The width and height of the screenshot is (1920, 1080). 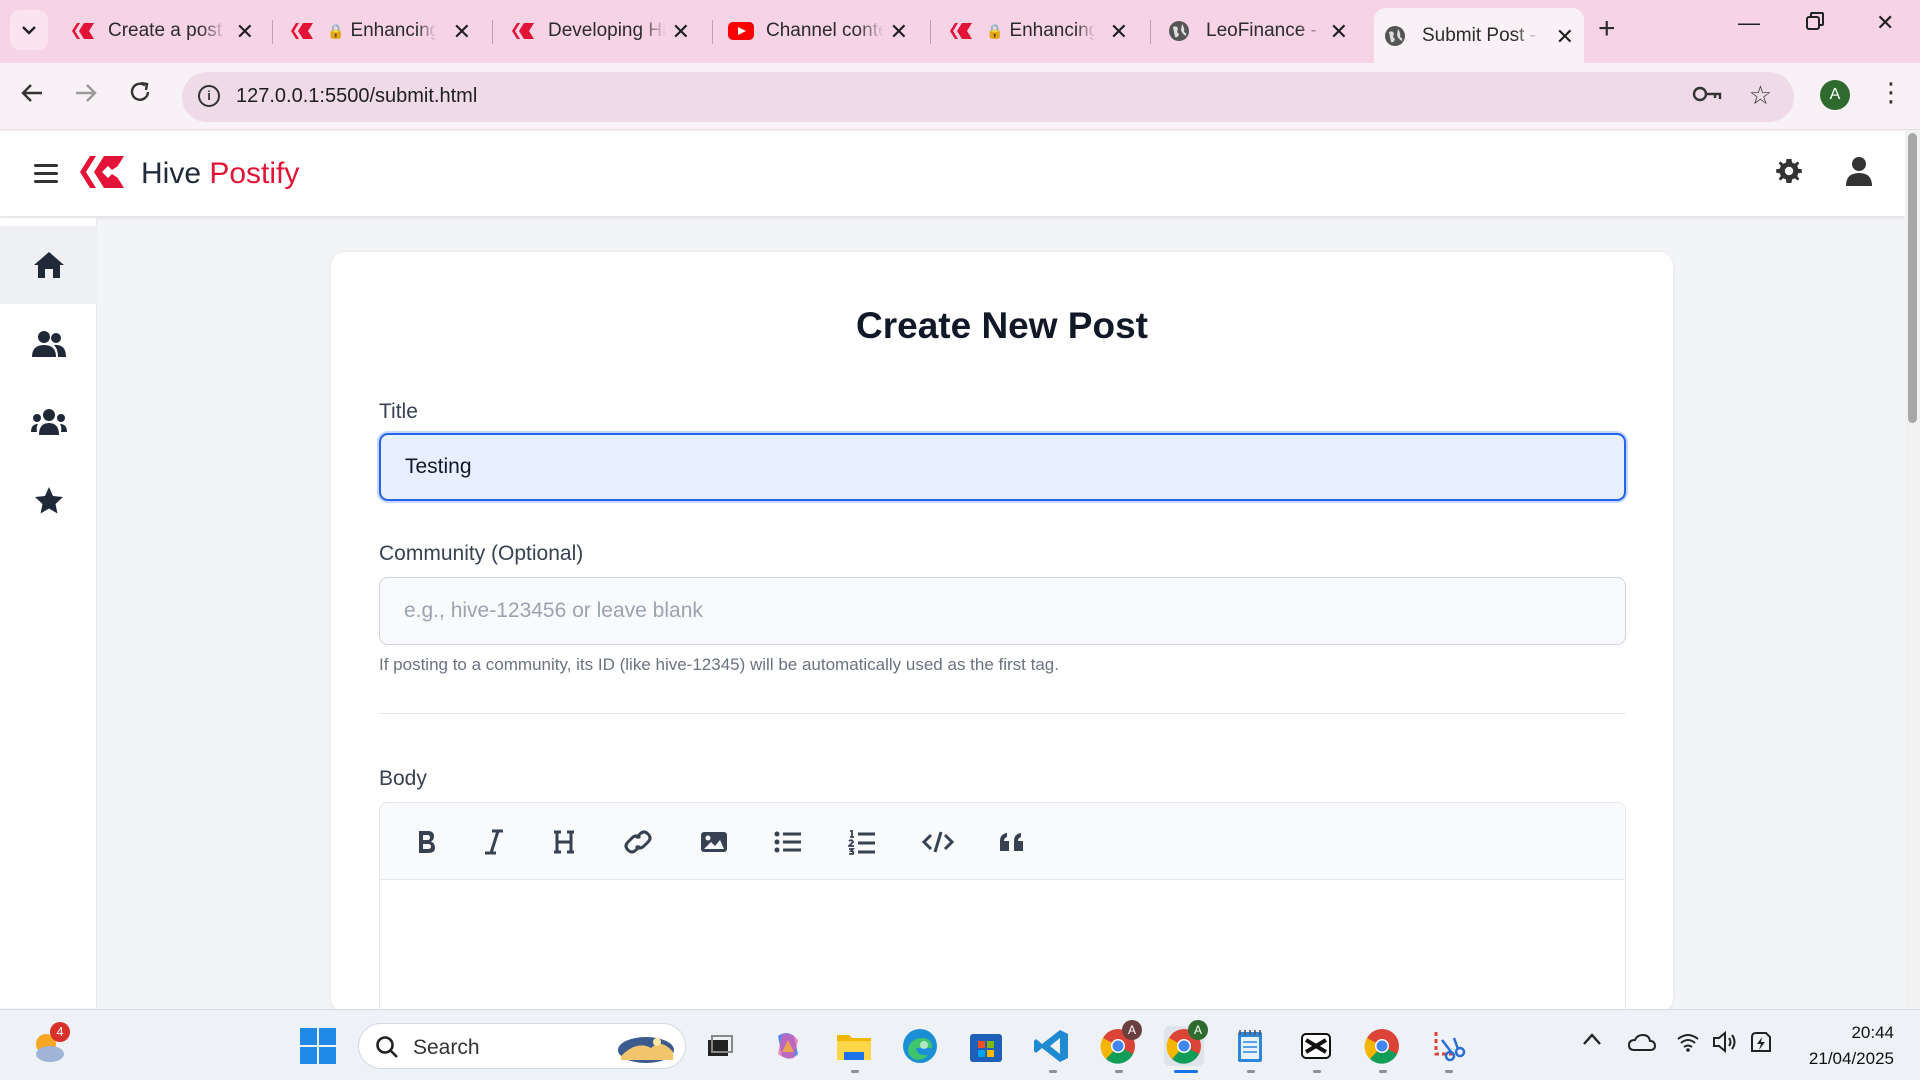 I want to click on file-explorer-icon, so click(x=854, y=1046).